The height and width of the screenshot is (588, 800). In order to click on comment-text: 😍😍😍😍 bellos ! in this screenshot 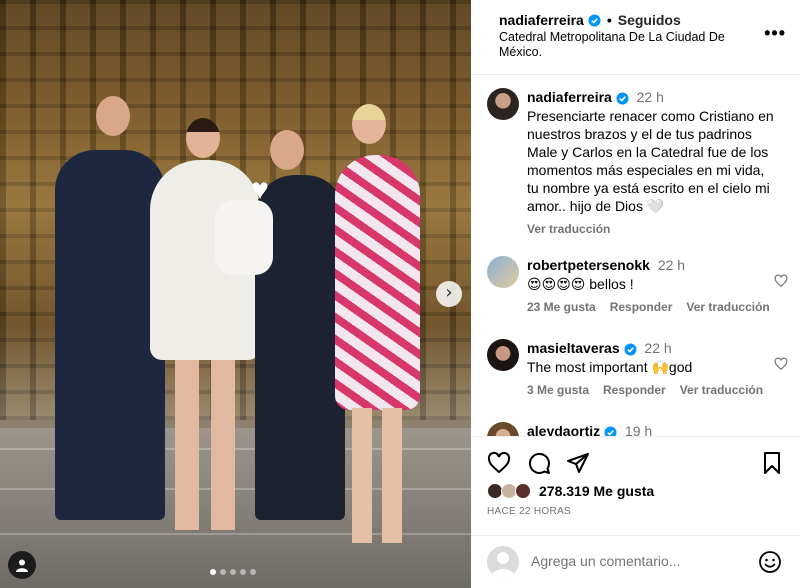, I will do `click(580, 284)`.